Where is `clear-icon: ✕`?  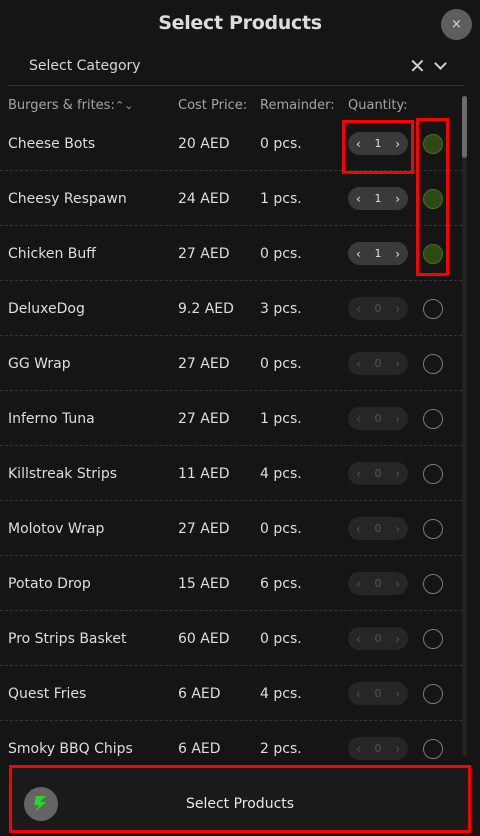
clear-icon: ✕ is located at coordinates (417, 66).